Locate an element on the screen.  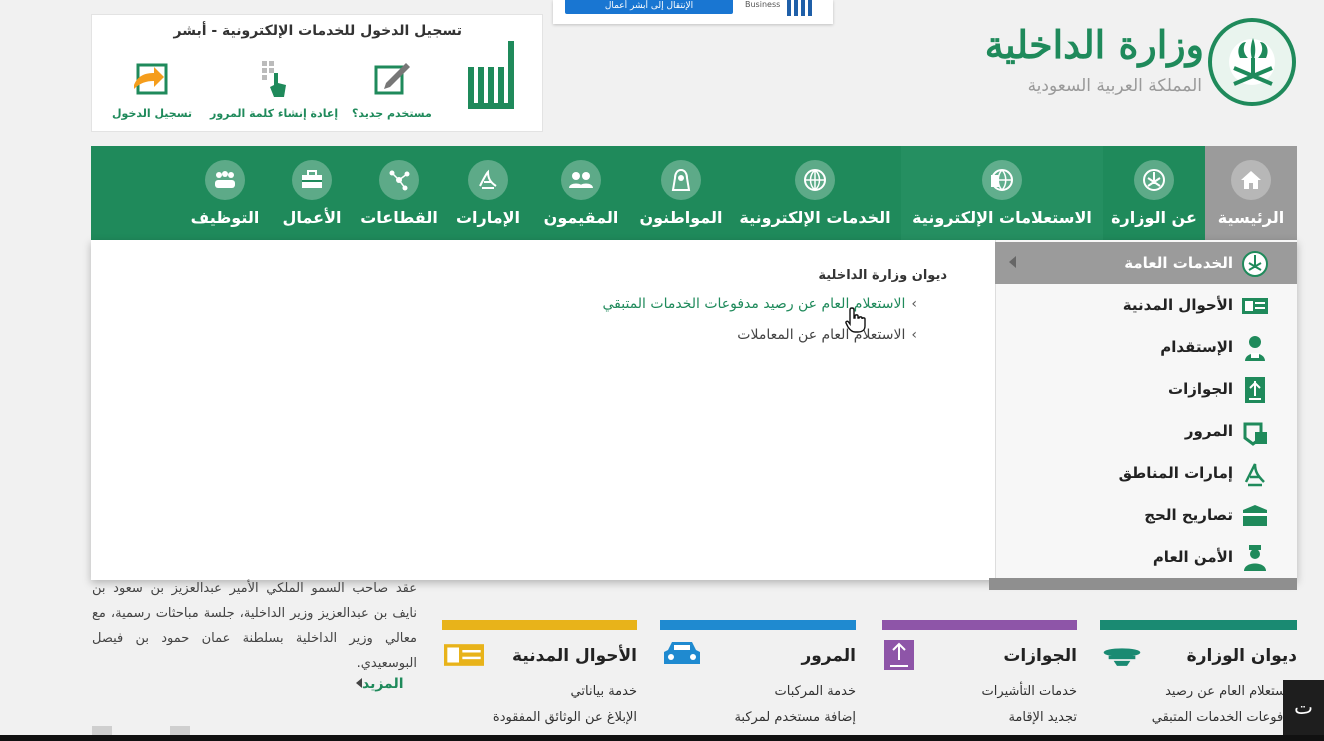
nav-item-home: الرئيسية is located at coordinates (1251, 193).